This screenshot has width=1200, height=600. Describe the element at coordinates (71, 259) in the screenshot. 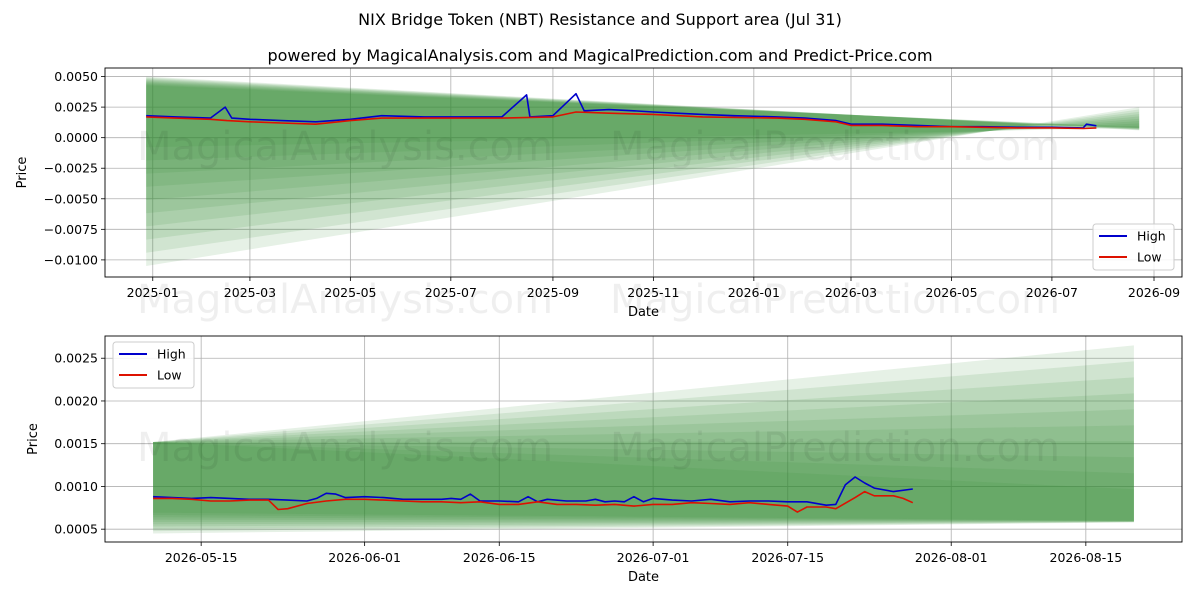

I see `y-tick-label: −0.0100` at that location.